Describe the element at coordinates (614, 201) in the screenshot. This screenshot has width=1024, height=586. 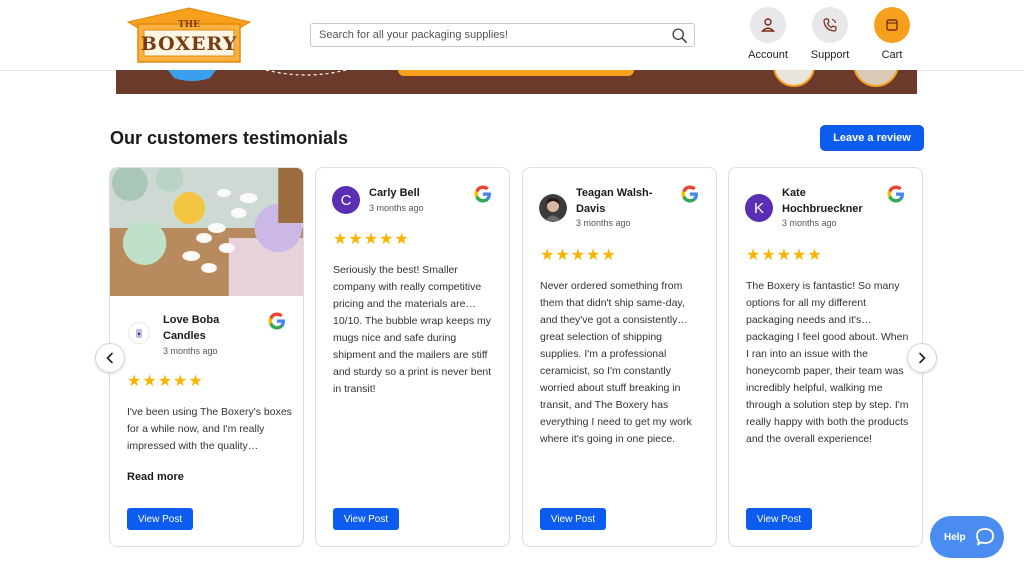
I see `reviewer-name: Teagan Walsh-Davis` at that location.